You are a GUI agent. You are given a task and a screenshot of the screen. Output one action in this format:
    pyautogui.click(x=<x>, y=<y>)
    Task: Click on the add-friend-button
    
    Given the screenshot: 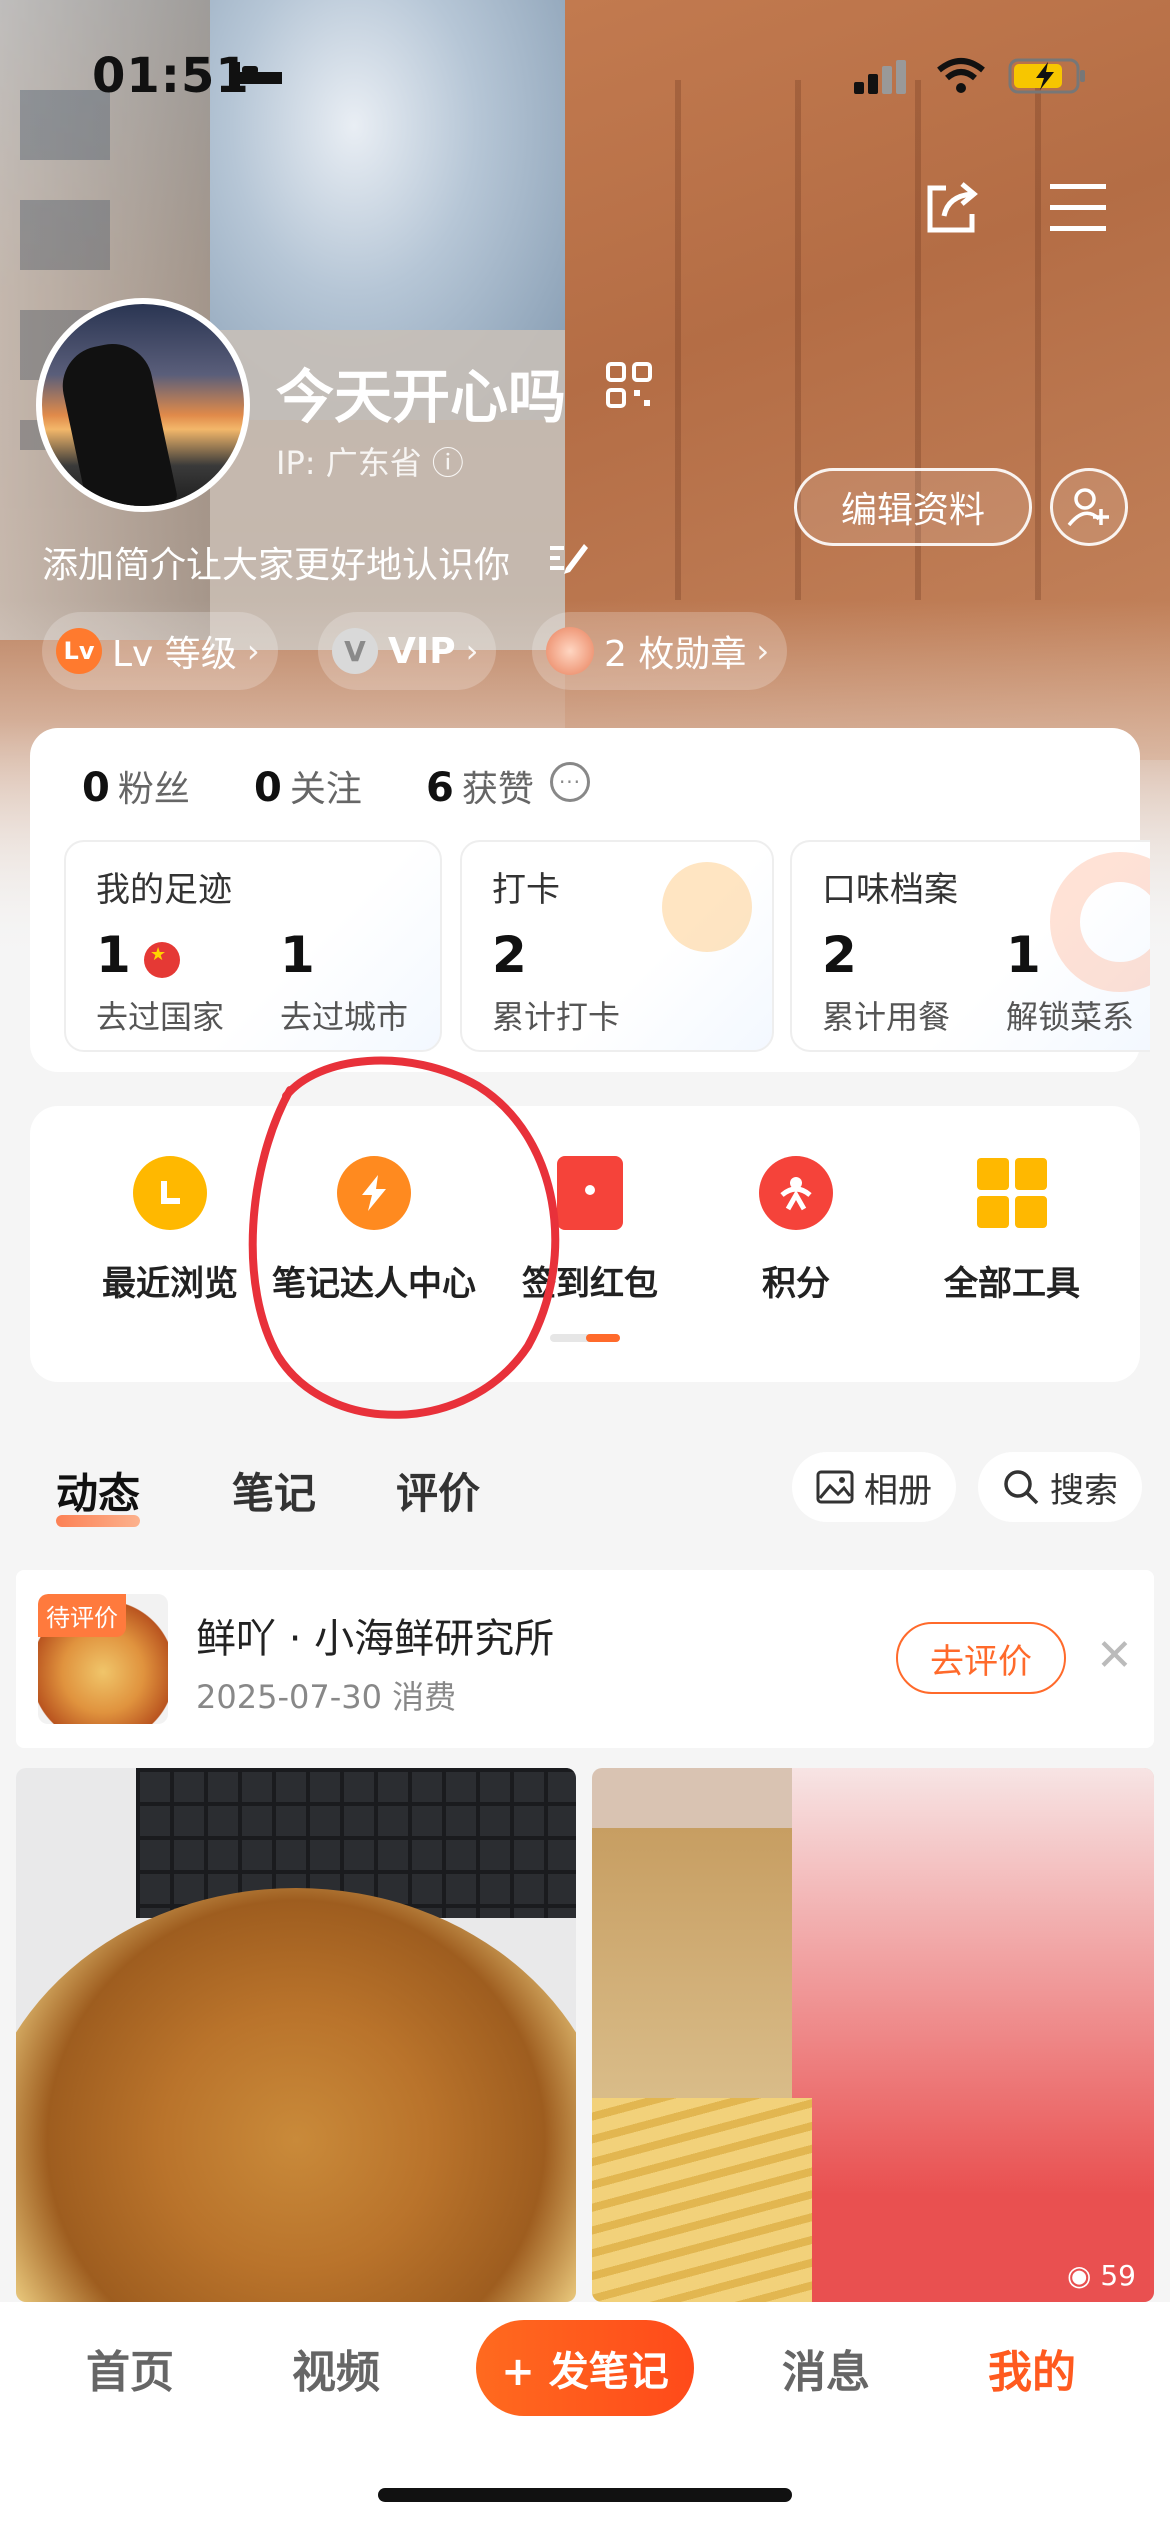 What is the action you would take?
    pyautogui.click(x=1089, y=507)
    